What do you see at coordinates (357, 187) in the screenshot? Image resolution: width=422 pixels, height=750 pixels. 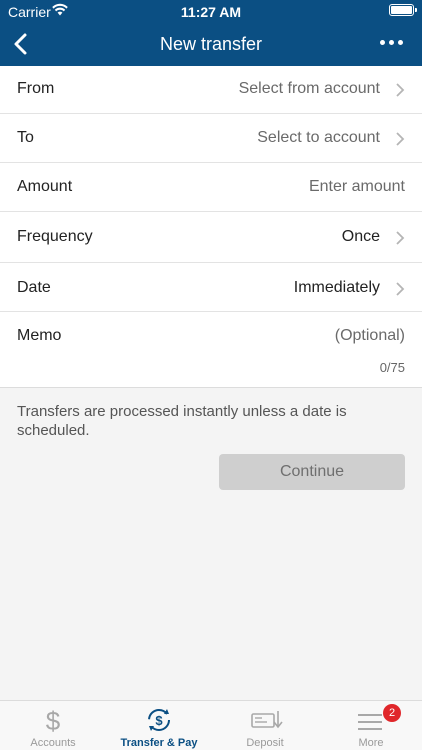 I see `amount-input: Enter amount` at bounding box center [357, 187].